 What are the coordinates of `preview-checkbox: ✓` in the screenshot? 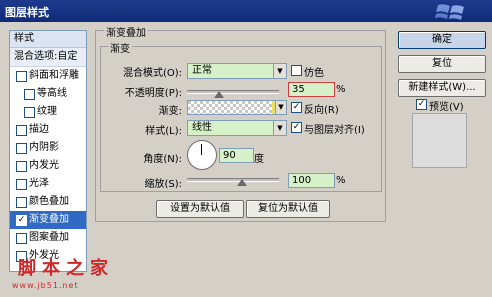 It's located at (421, 104).